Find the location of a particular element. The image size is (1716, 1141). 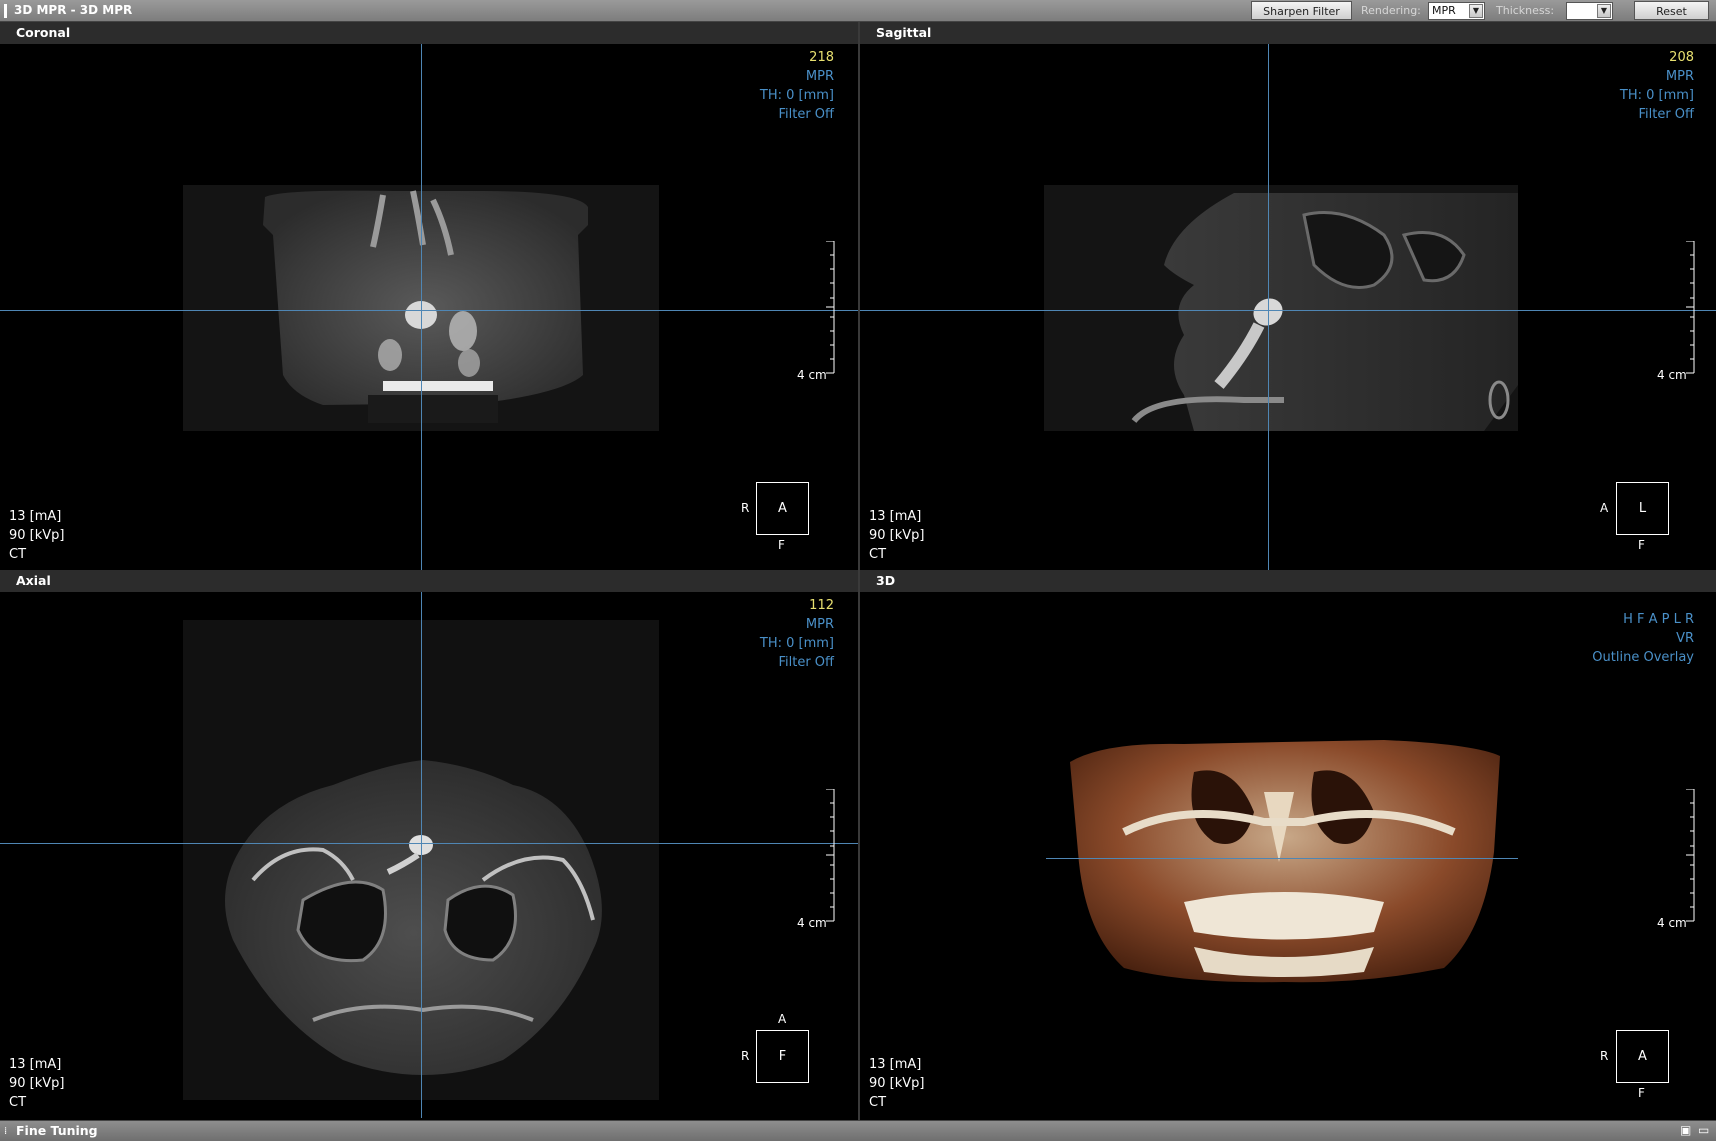

sagittal-ct-image is located at coordinates (1281, 308).